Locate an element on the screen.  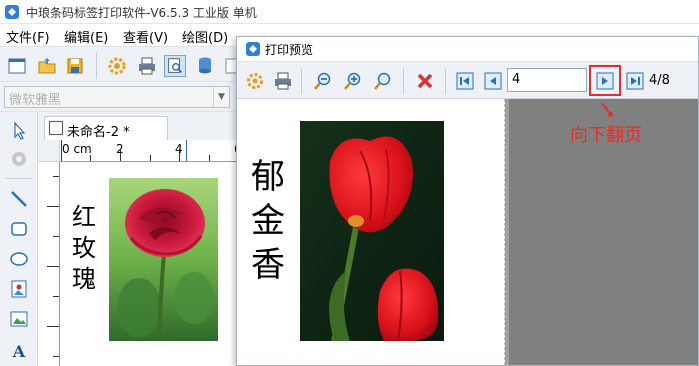
preview-char: 香 is located at coordinates (268, 265).